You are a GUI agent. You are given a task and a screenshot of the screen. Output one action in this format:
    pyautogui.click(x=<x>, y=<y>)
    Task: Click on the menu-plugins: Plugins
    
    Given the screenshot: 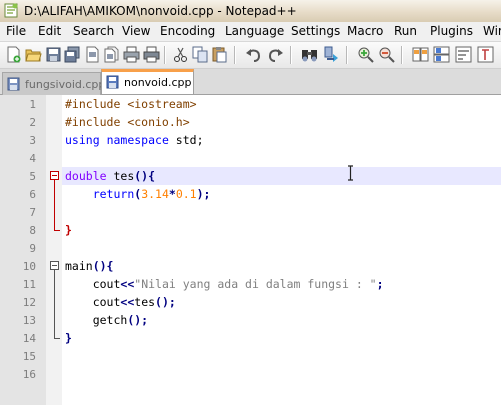 What is the action you would take?
    pyautogui.click(x=451, y=31)
    